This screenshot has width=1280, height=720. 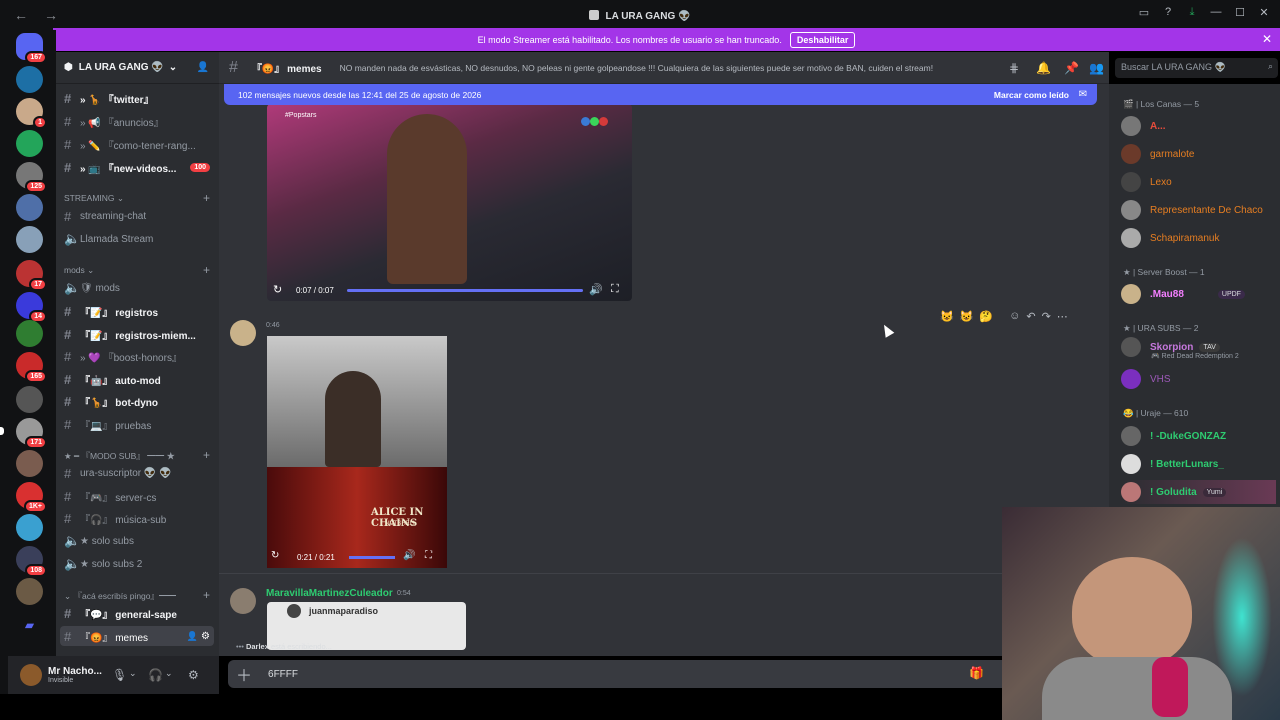 What do you see at coordinates (1216, 12) in the screenshot?
I see `minimize-icon: —` at bounding box center [1216, 12].